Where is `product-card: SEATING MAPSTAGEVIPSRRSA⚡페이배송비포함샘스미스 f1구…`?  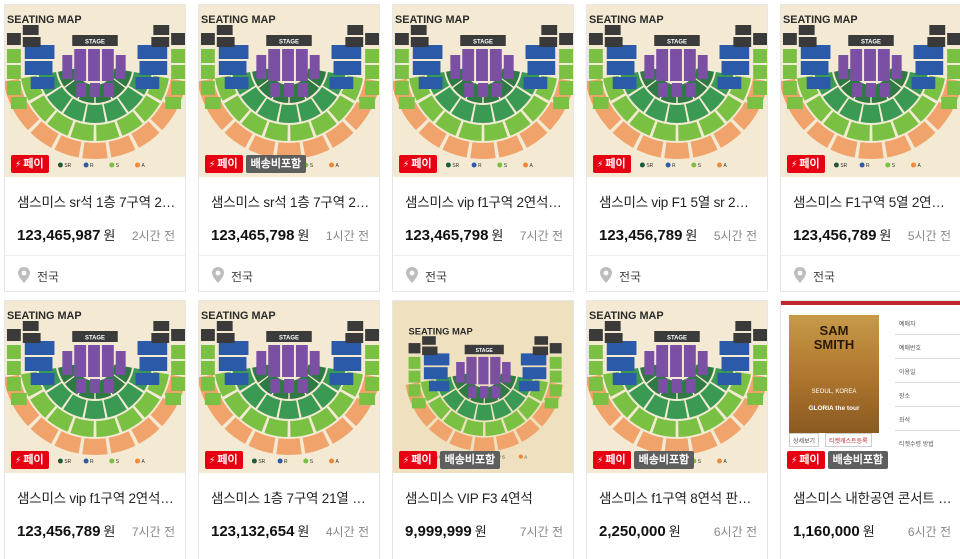 product-card: SEATING MAPSTAGEVIPSRRSA⚡페이배송비포함샘스미스 f1구… is located at coordinates (677, 429).